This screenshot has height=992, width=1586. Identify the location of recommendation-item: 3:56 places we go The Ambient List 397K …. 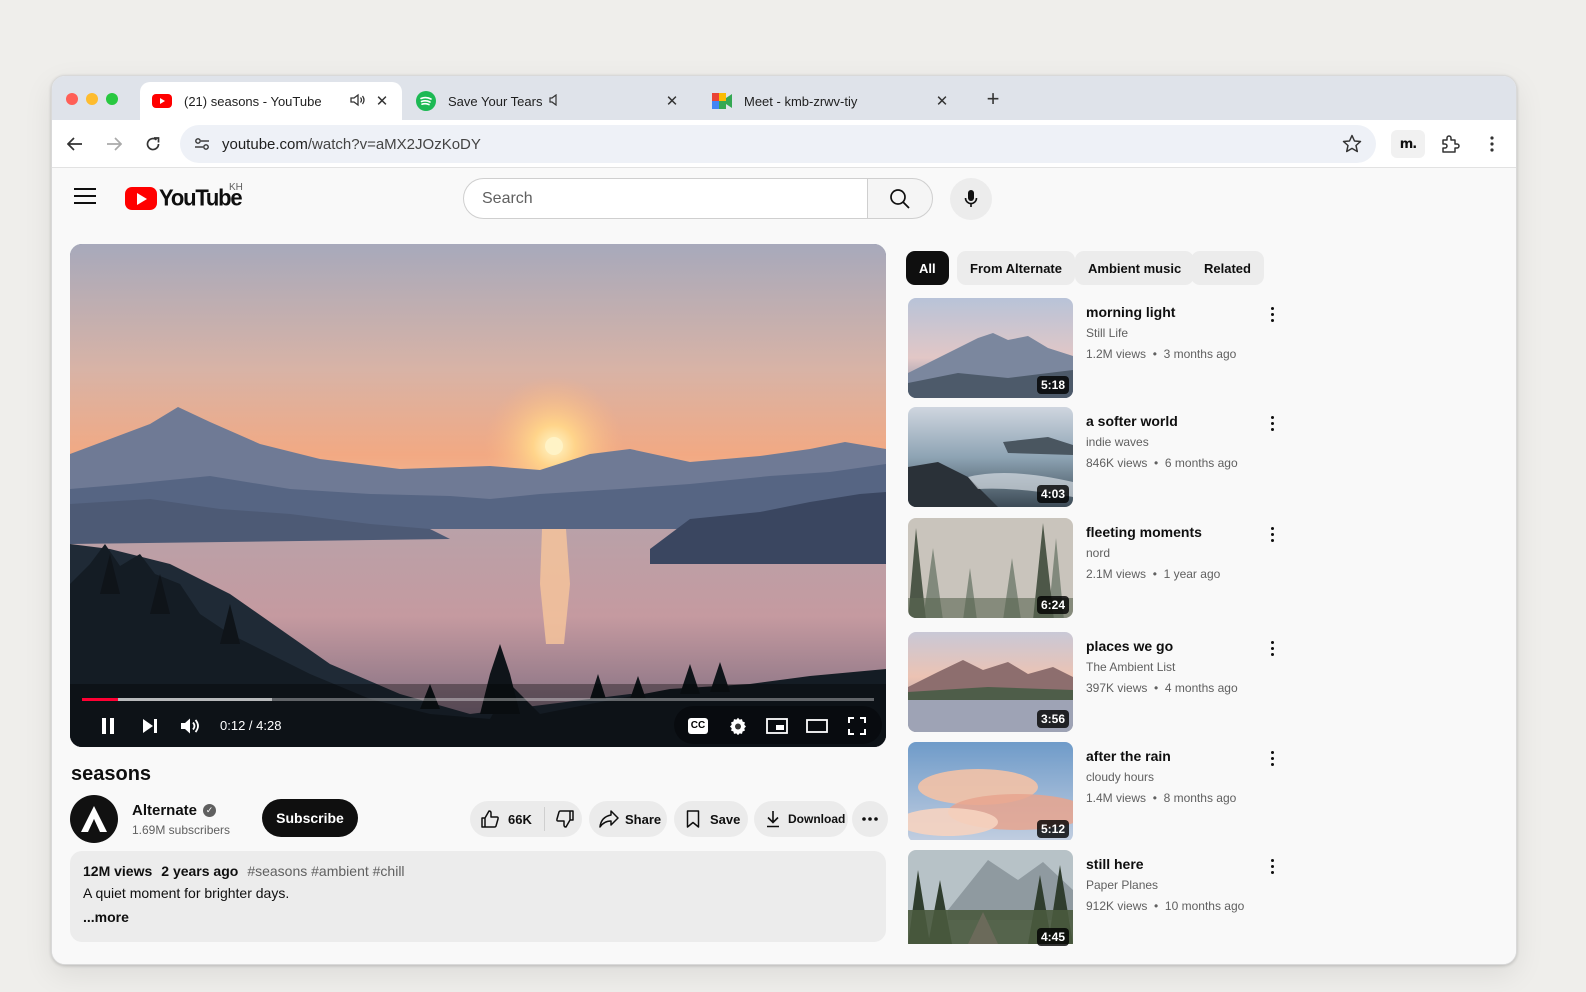
(1098, 682).